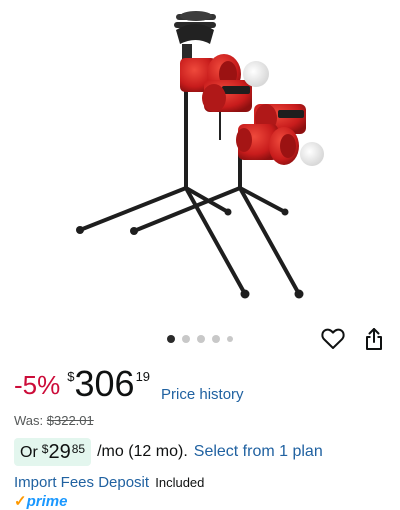 The image size is (400, 510). I want to click on share-button, so click(374, 339).